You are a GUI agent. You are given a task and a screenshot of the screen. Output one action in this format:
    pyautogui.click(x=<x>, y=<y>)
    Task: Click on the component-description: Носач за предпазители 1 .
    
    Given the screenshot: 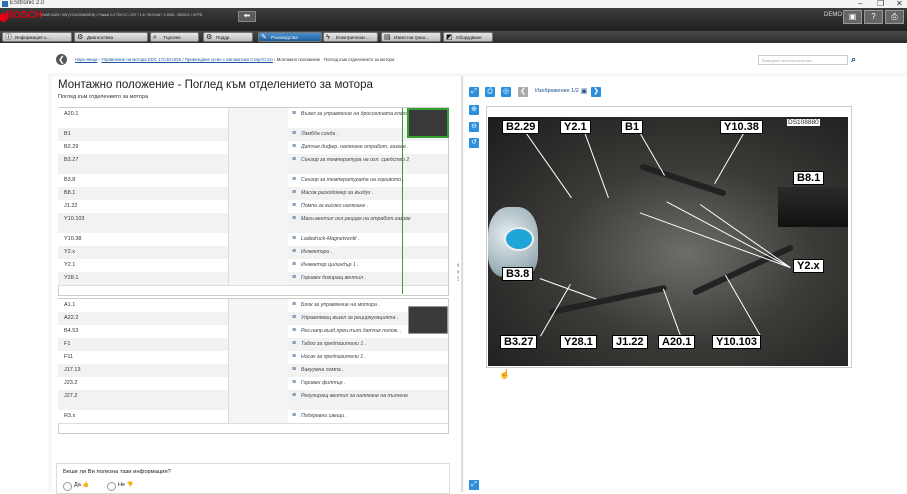 What is the action you would take?
    pyautogui.click(x=373, y=357)
    